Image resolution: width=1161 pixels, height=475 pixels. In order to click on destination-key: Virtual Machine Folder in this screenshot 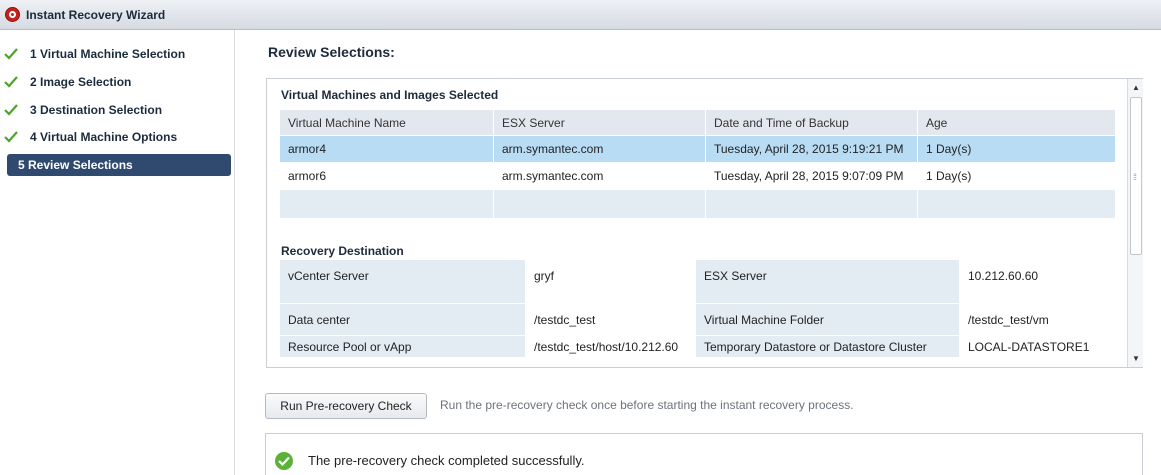, I will do `click(827, 319)`.